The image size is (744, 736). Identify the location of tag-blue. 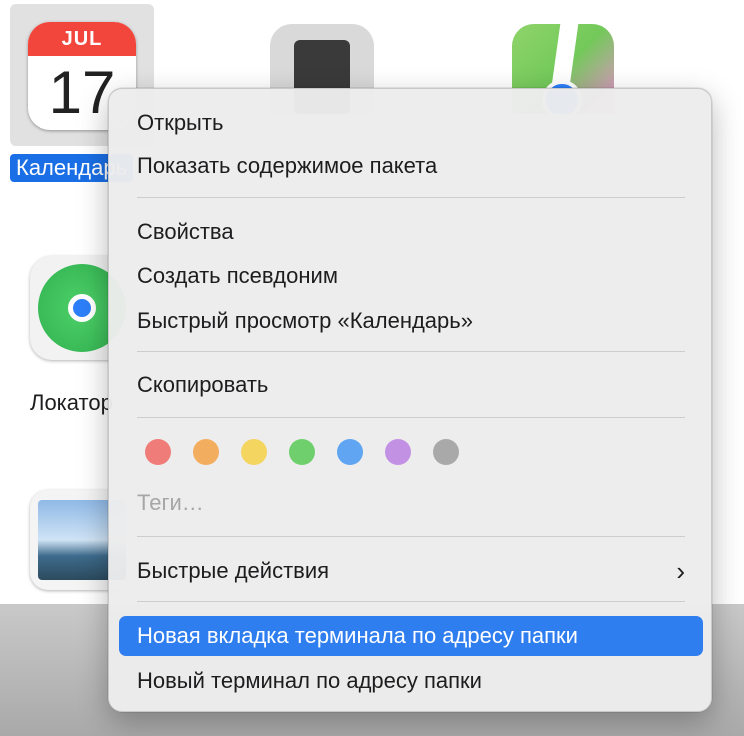
(350, 452).